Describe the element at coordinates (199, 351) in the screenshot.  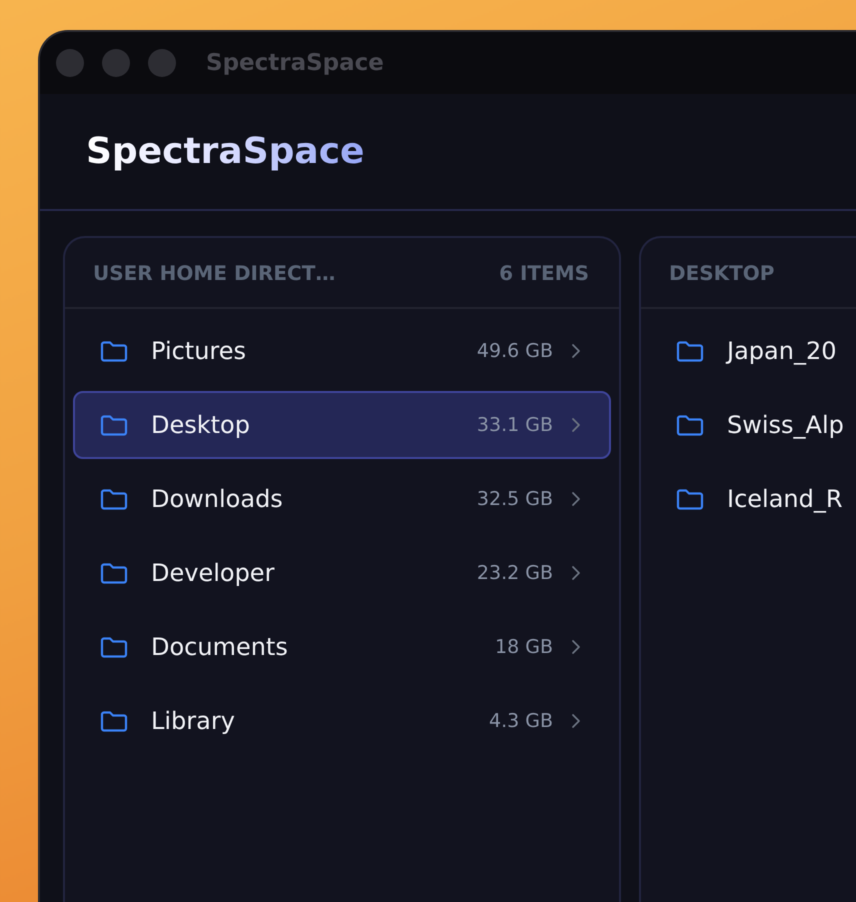
I see `folder-name: Pictures` at that location.